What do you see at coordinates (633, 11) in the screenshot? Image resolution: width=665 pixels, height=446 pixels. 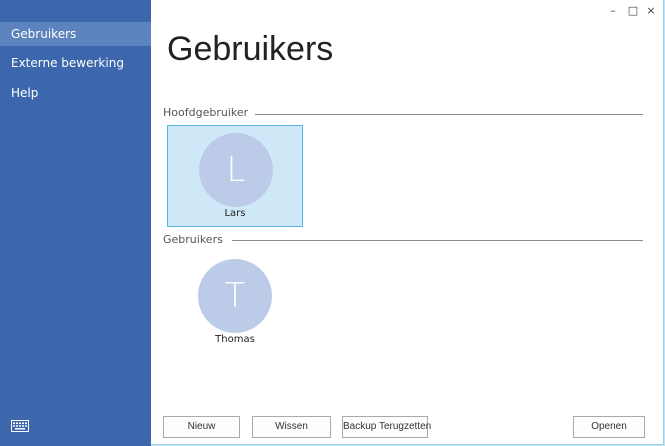 I see `maximize-button: □` at bounding box center [633, 11].